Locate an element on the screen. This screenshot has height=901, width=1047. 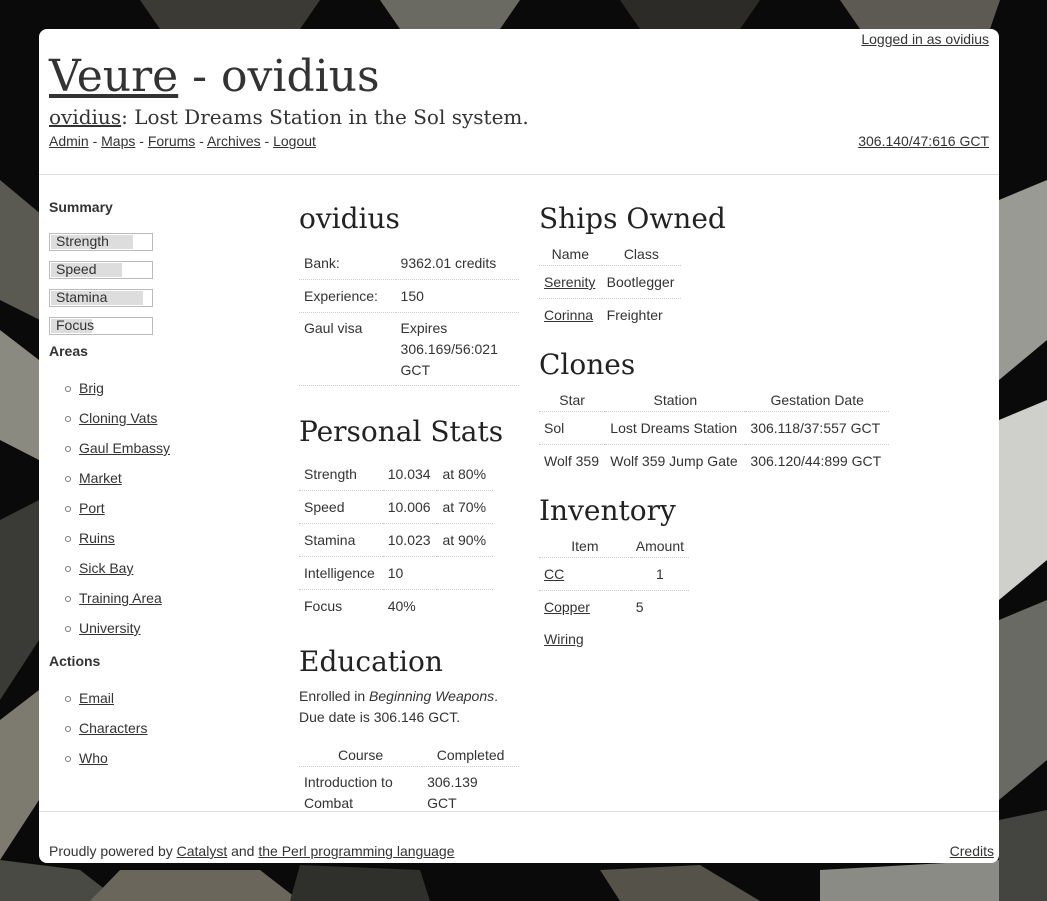
actions-list: Email Characters Who is located at coordinates (149, 728).